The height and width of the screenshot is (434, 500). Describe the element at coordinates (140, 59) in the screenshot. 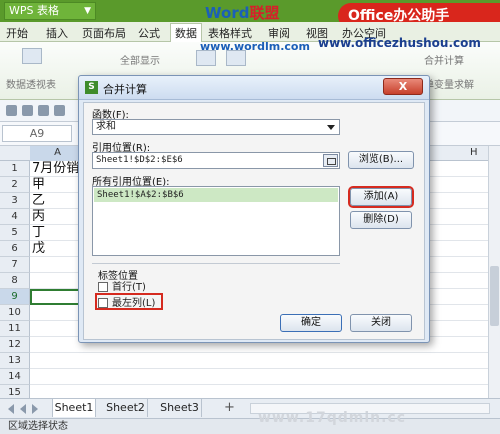

I see `show-all-button: 全部显示` at that location.